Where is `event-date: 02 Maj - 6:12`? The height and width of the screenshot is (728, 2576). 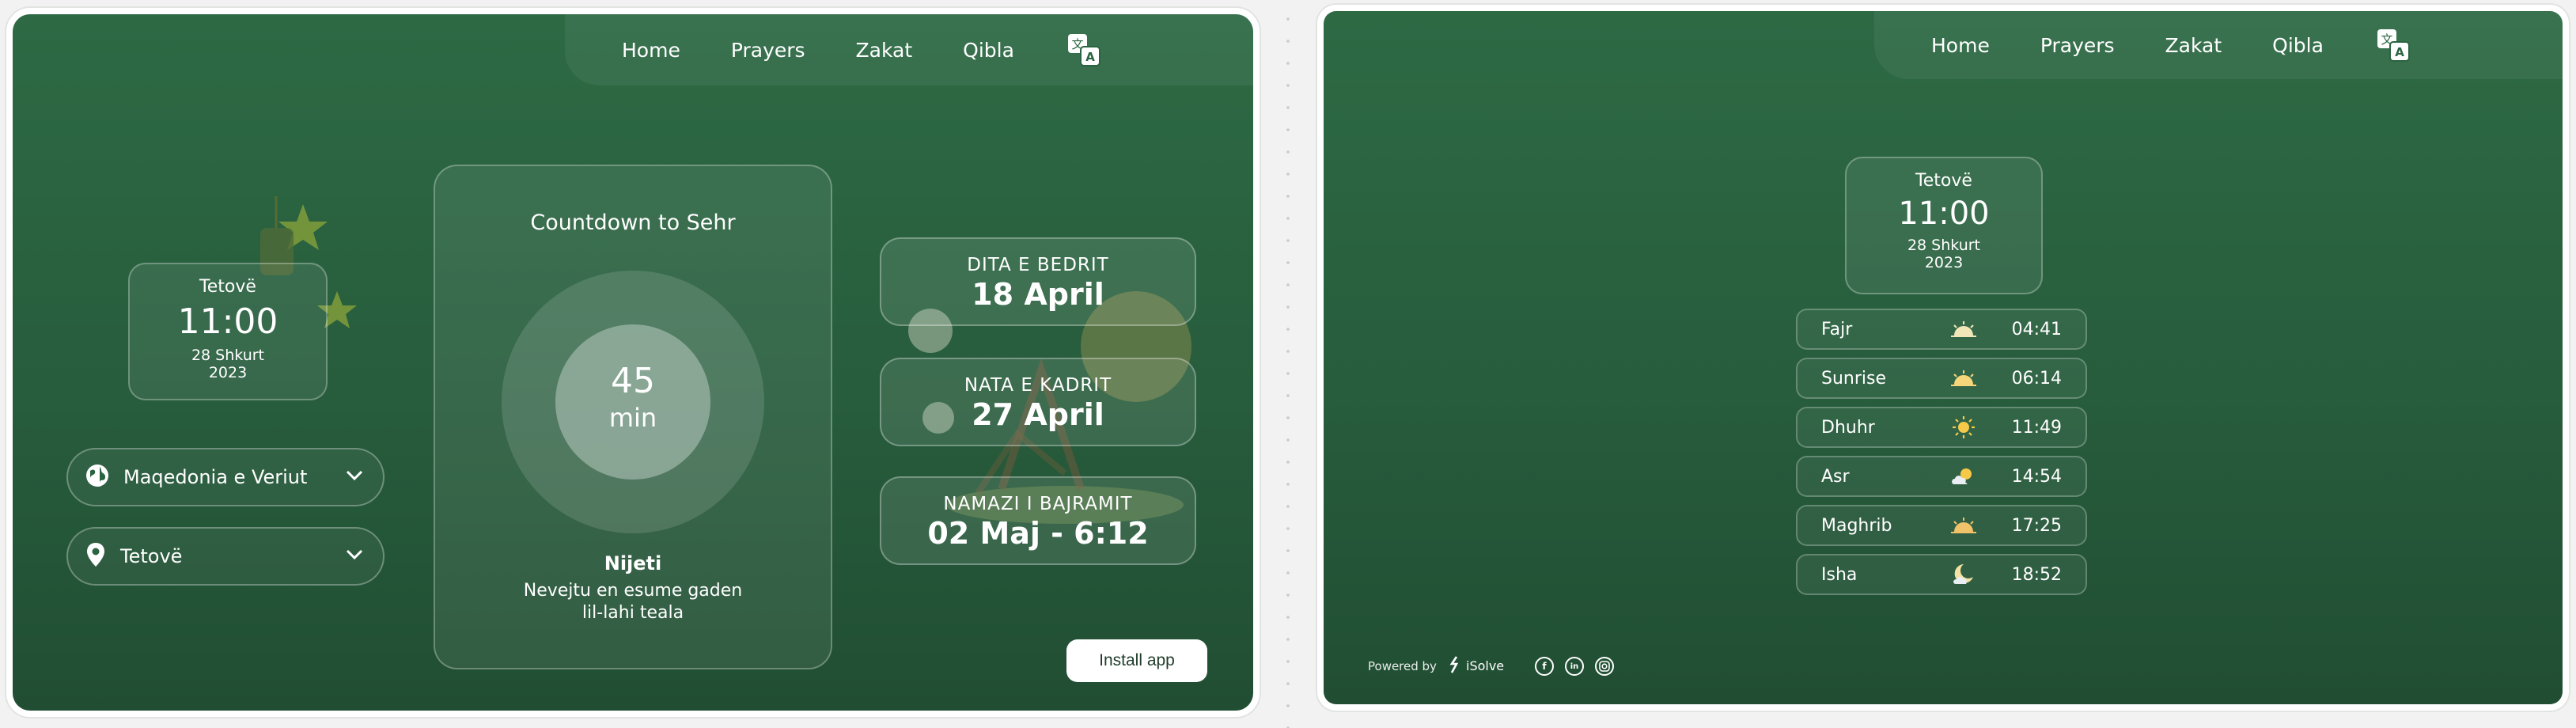 event-date: 02 Maj - 6:12 is located at coordinates (1038, 533).